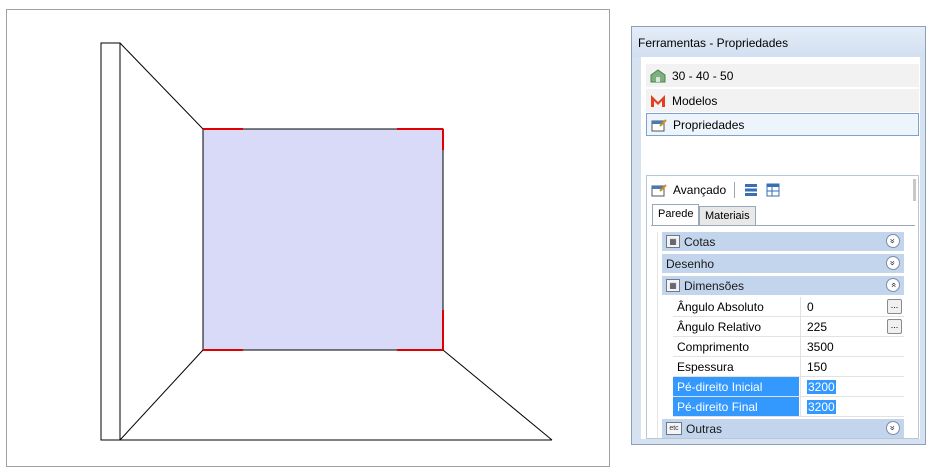  I want to click on nav-item-properties: Propriedades, so click(782, 124).